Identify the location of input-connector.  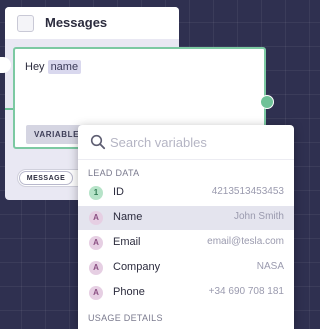
(5, 65).